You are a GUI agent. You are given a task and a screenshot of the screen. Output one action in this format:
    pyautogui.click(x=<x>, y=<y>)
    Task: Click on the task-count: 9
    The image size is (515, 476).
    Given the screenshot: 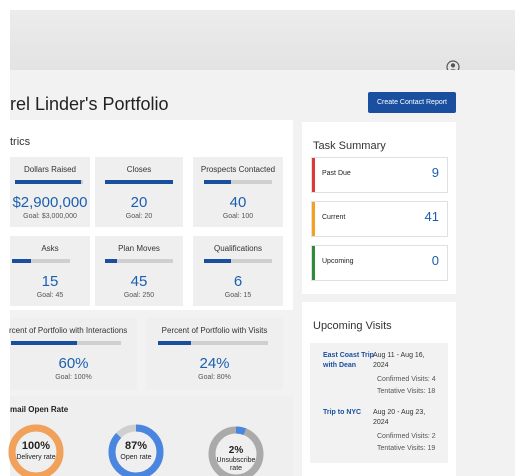 What is the action you would take?
    pyautogui.click(x=435, y=172)
    